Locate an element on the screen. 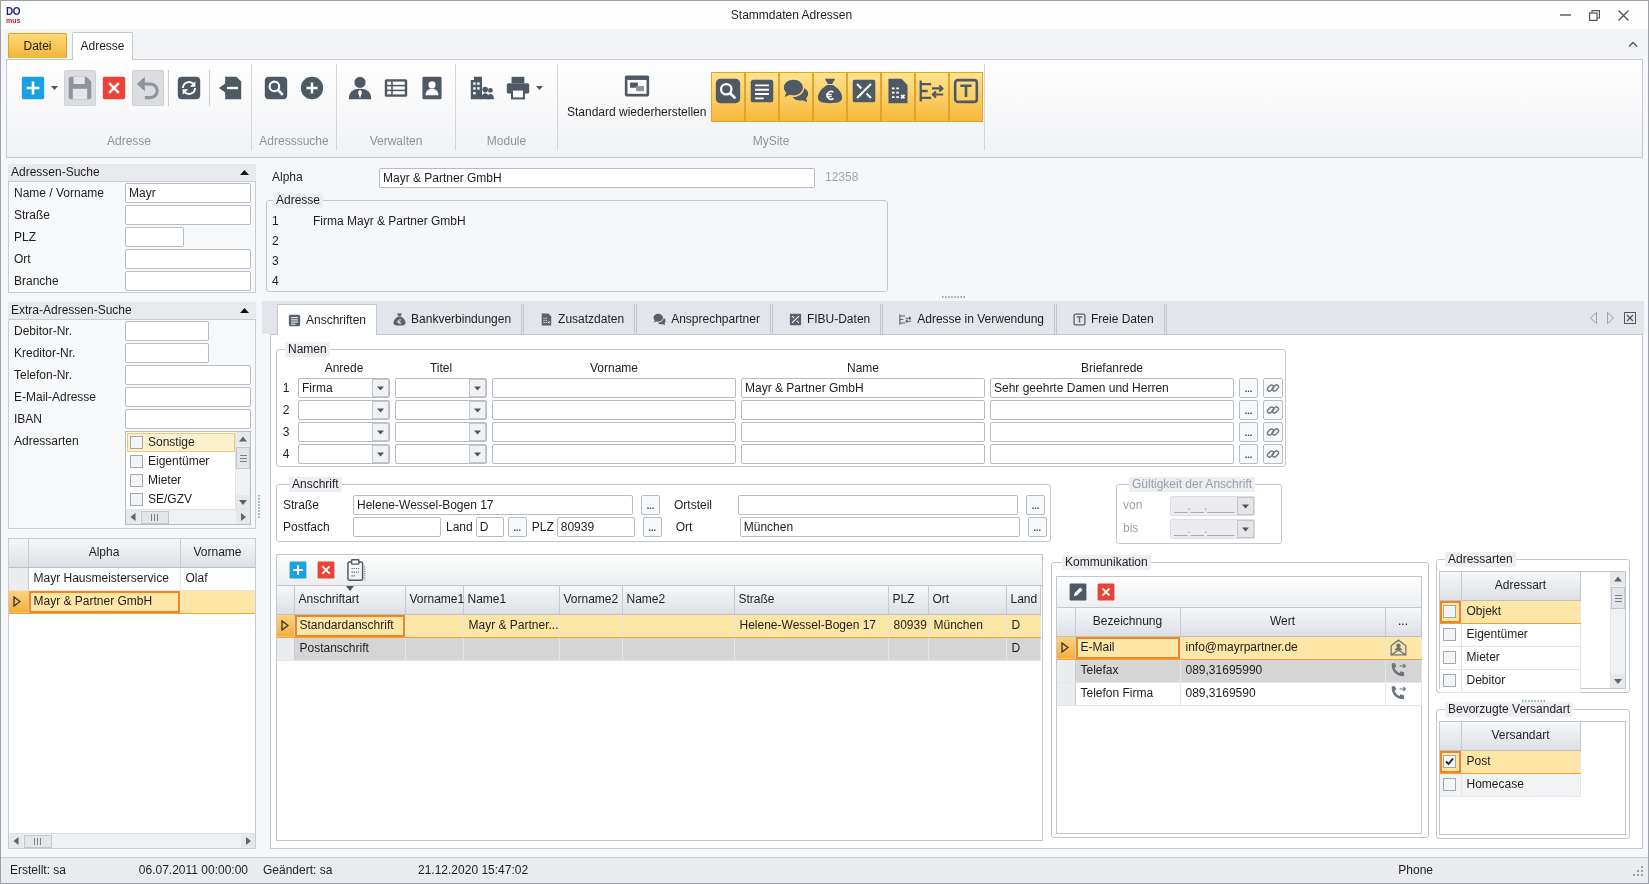 Image resolution: width=1649 pixels, height=884 pixels. horizontal-scrollbar is located at coordinates (132, 840).